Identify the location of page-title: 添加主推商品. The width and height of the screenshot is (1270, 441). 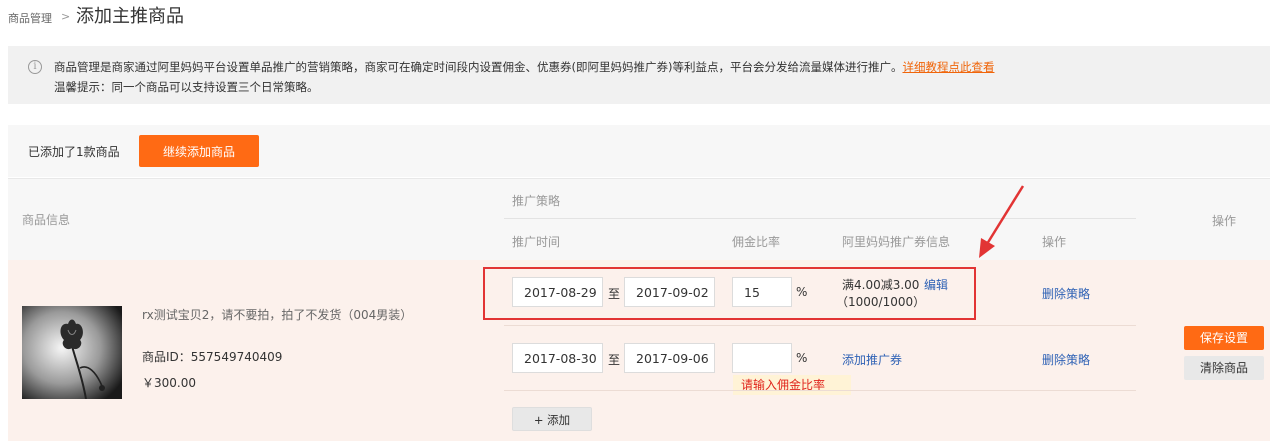
(130, 16).